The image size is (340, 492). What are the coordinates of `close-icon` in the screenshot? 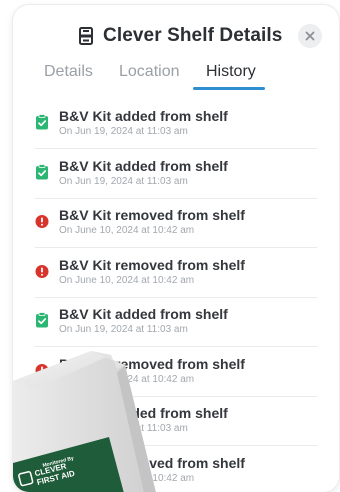 It's located at (310, 36).